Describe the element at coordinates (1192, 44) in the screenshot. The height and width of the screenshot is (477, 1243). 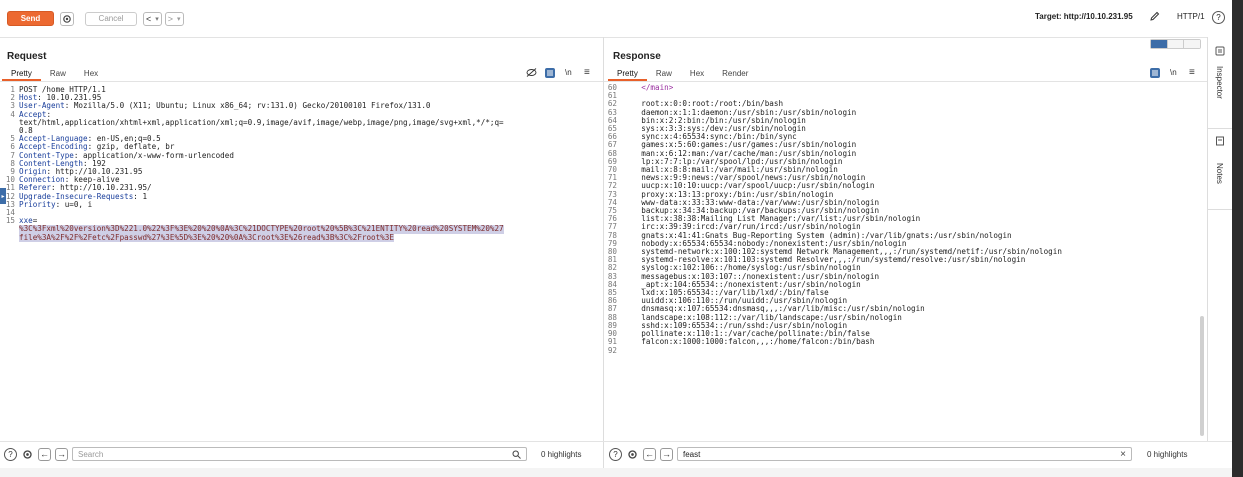
I see `tabs-layout-icon` at that location.